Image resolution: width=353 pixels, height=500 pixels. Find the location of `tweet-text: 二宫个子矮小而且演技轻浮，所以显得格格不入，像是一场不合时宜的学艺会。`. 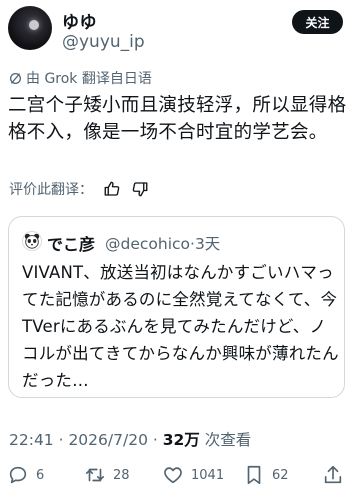

tweet-text: 二宫个子矮小而且演技轻浮，所以显得格格不入，像是一场不合时宜的学艺会。 is located at coordinates (177, 119).